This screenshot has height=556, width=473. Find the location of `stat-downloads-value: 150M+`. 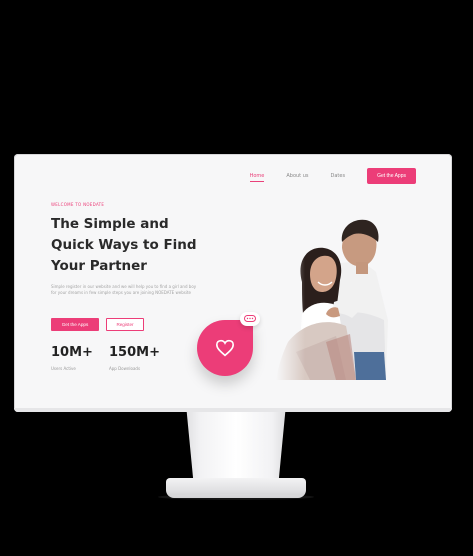

stat-downloads-value: 150M+ is located at coordinates (134, 352).